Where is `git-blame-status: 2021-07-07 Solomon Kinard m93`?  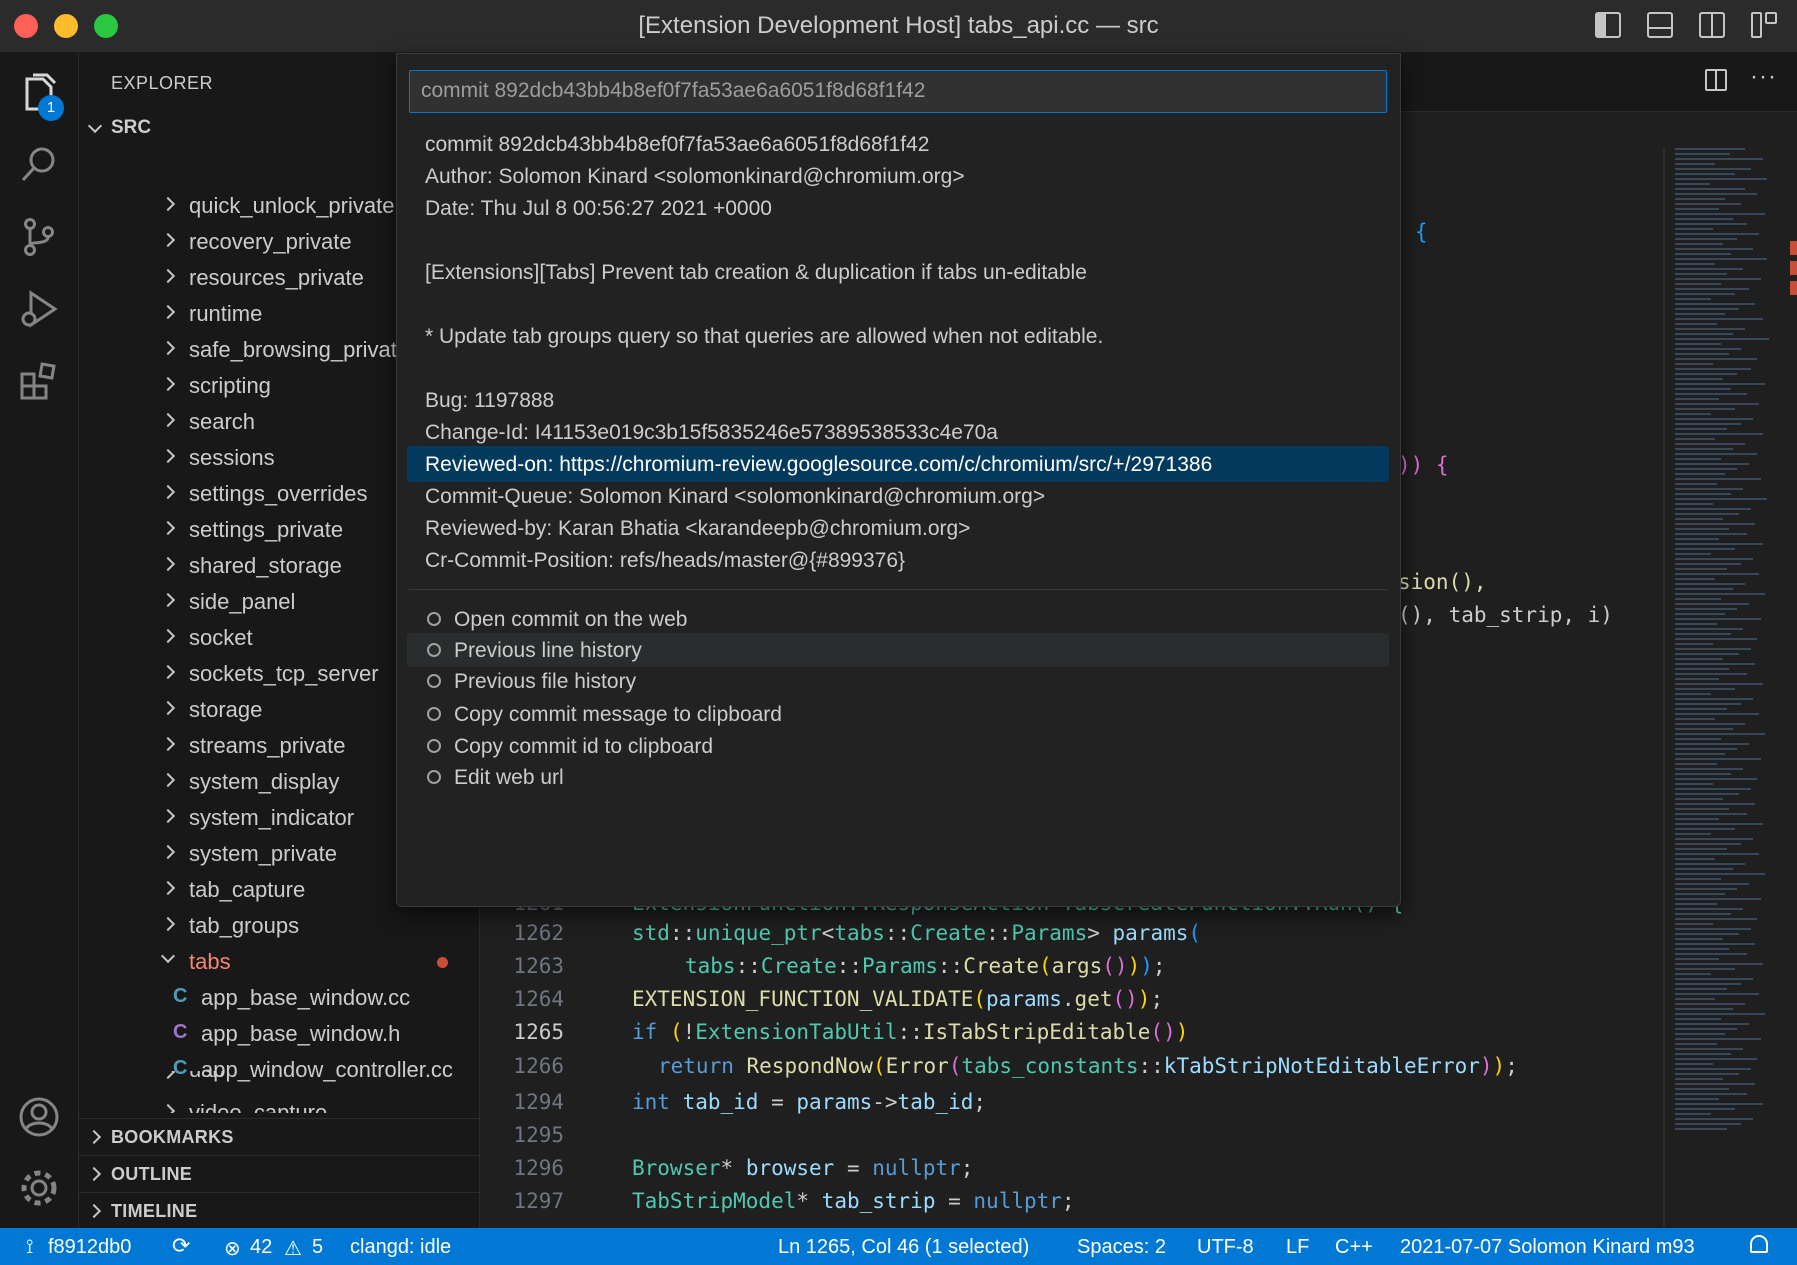
git-blame-status: 2021-07-07 Solomon Kinard m93 is located at coordinates (1547, 1247).